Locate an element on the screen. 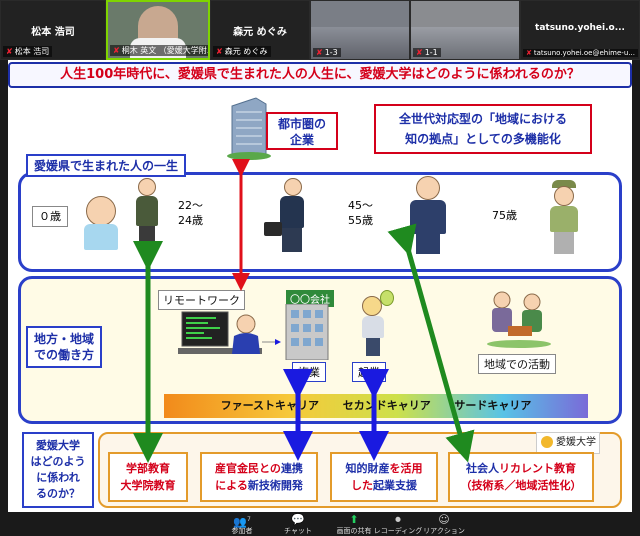  chat-label: チャット is located at coordinates (298, 531).